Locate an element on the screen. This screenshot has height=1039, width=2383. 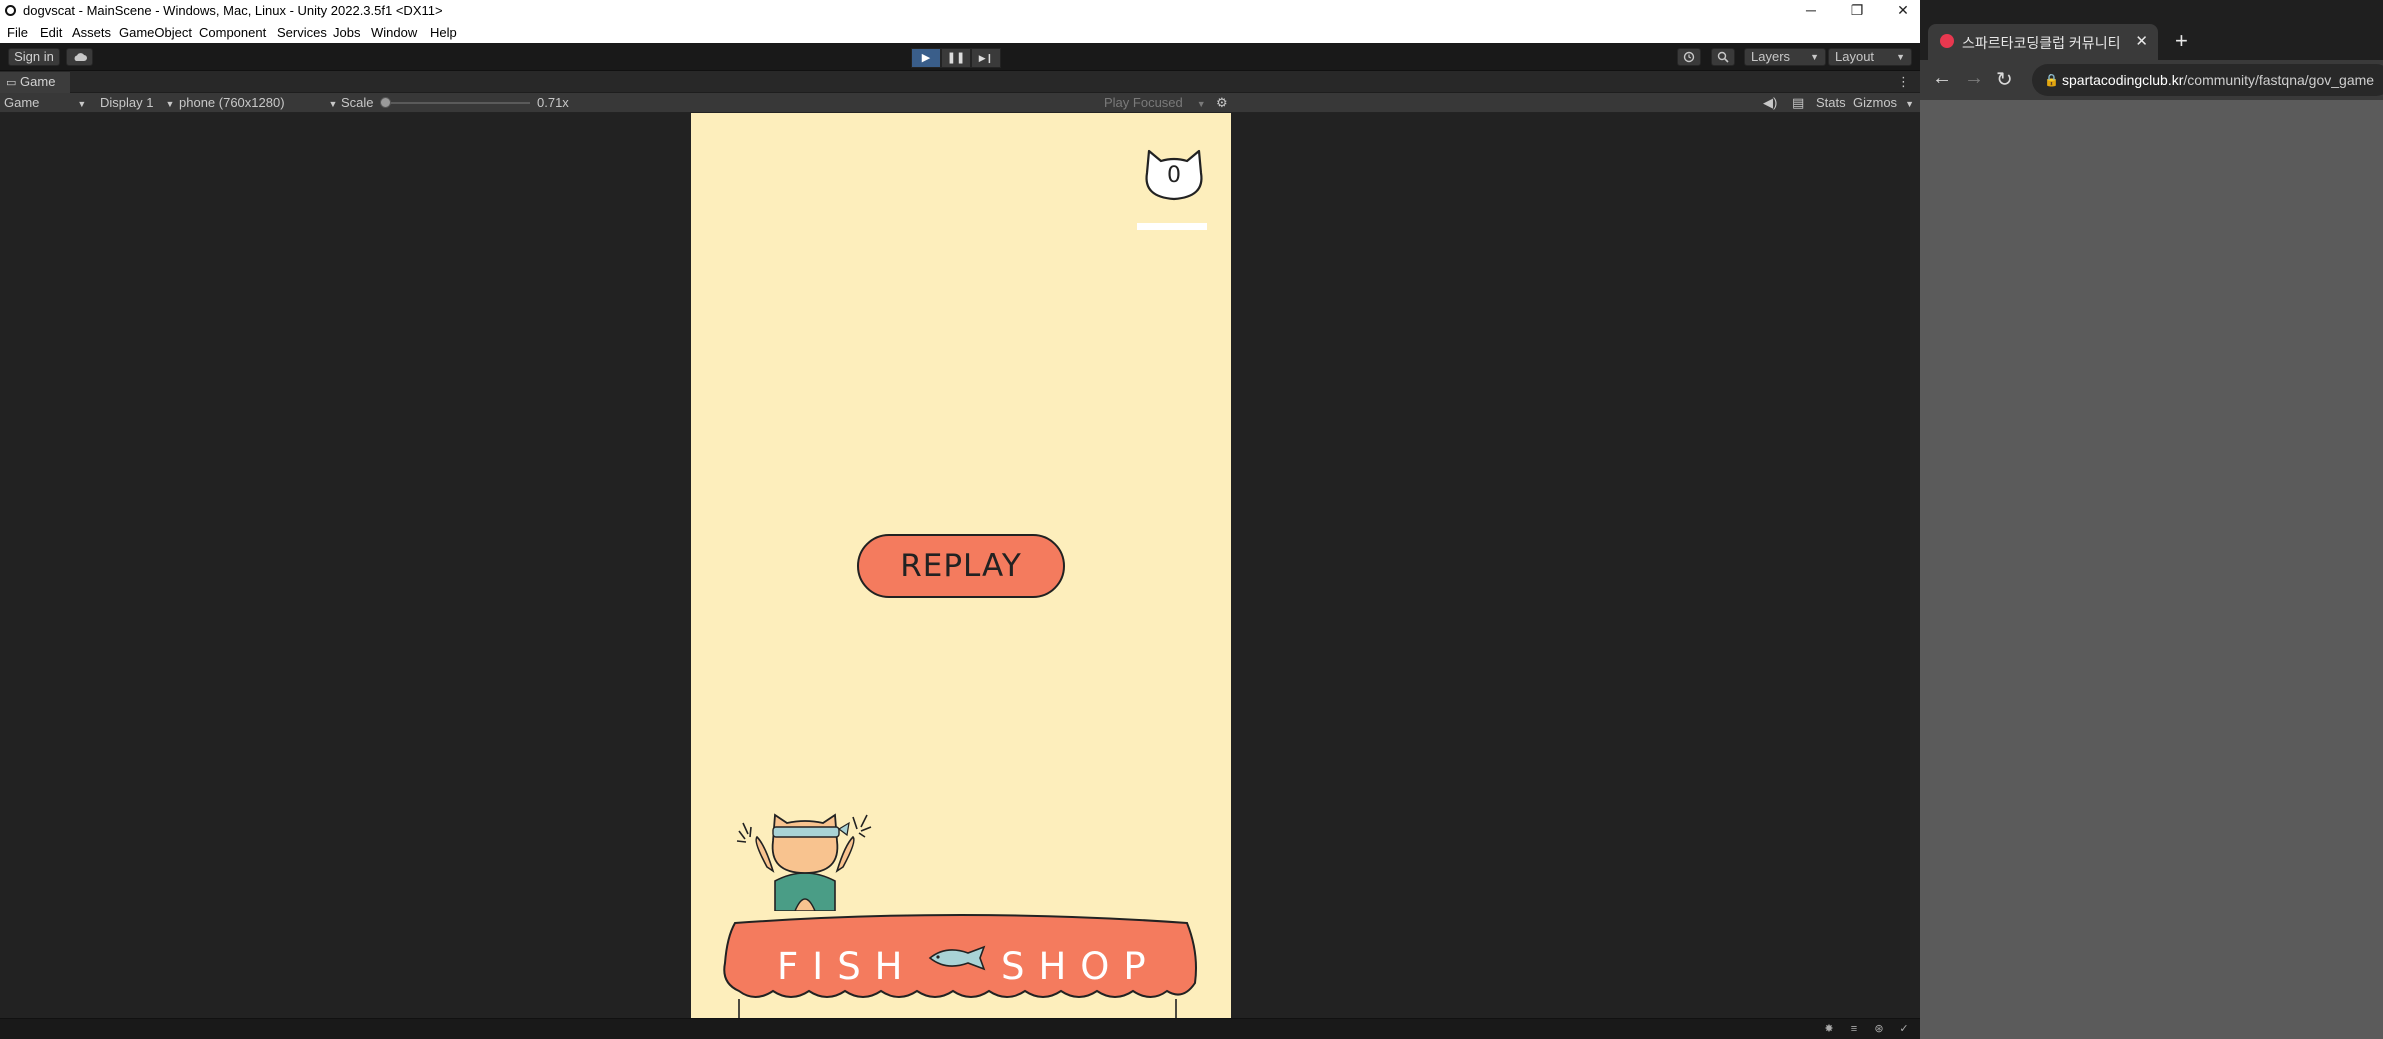
stats-button: Stats is located at coordinates (1831, 102).